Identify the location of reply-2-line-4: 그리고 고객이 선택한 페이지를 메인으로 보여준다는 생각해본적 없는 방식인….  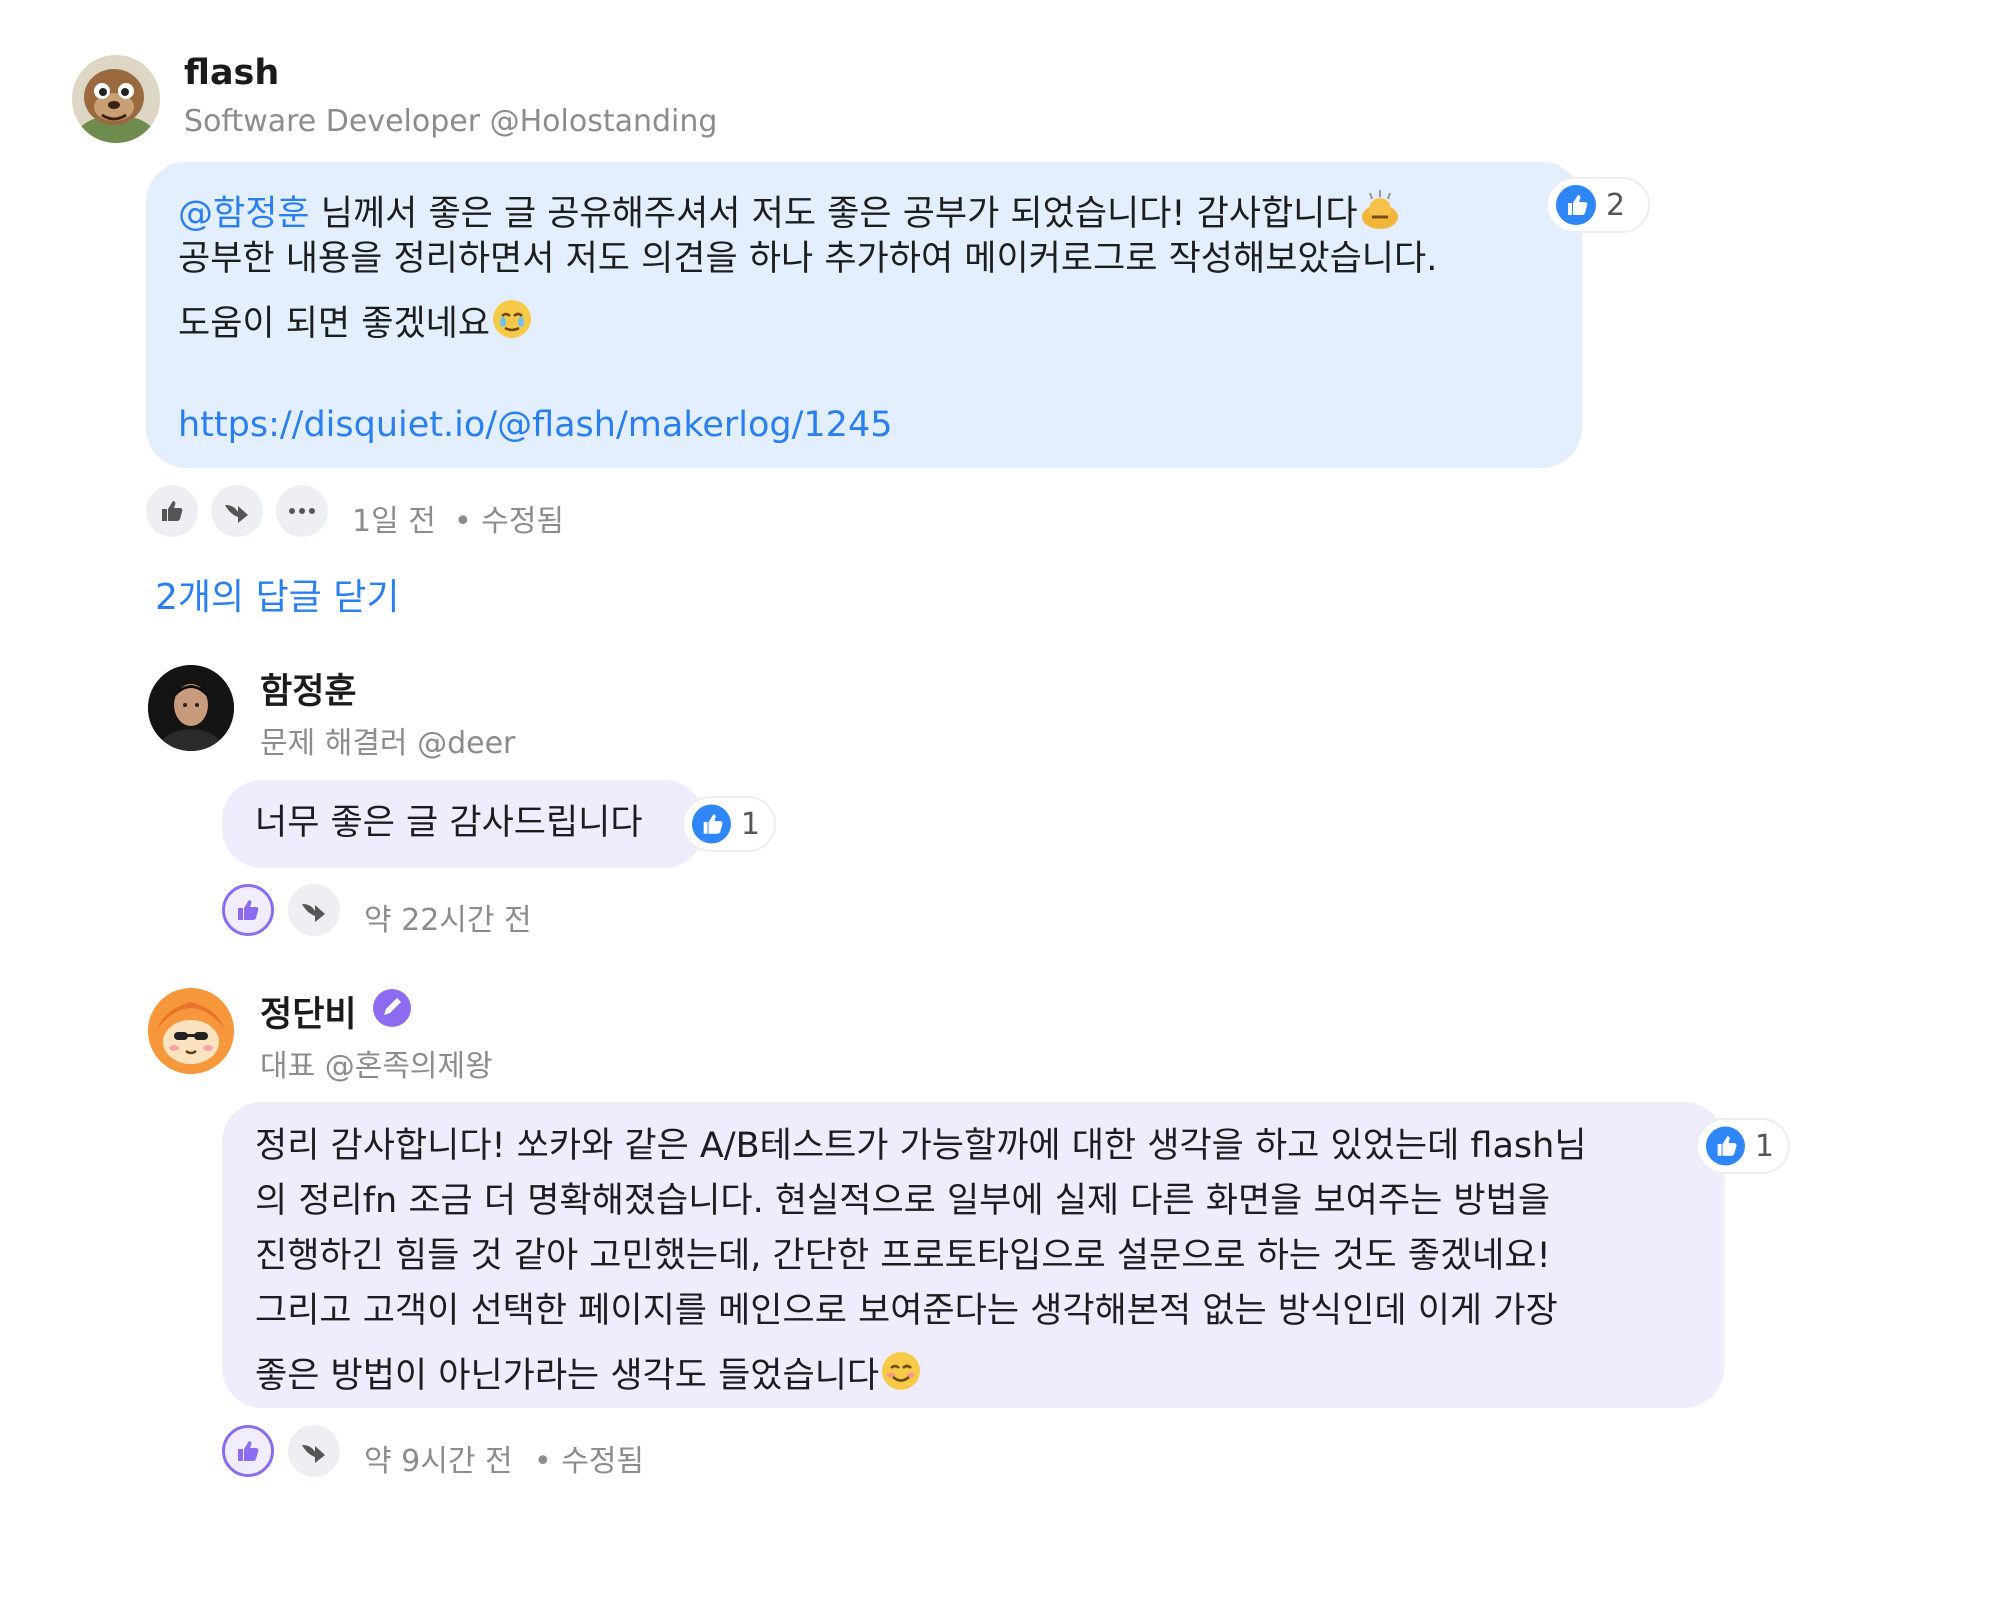
(906, 1311).